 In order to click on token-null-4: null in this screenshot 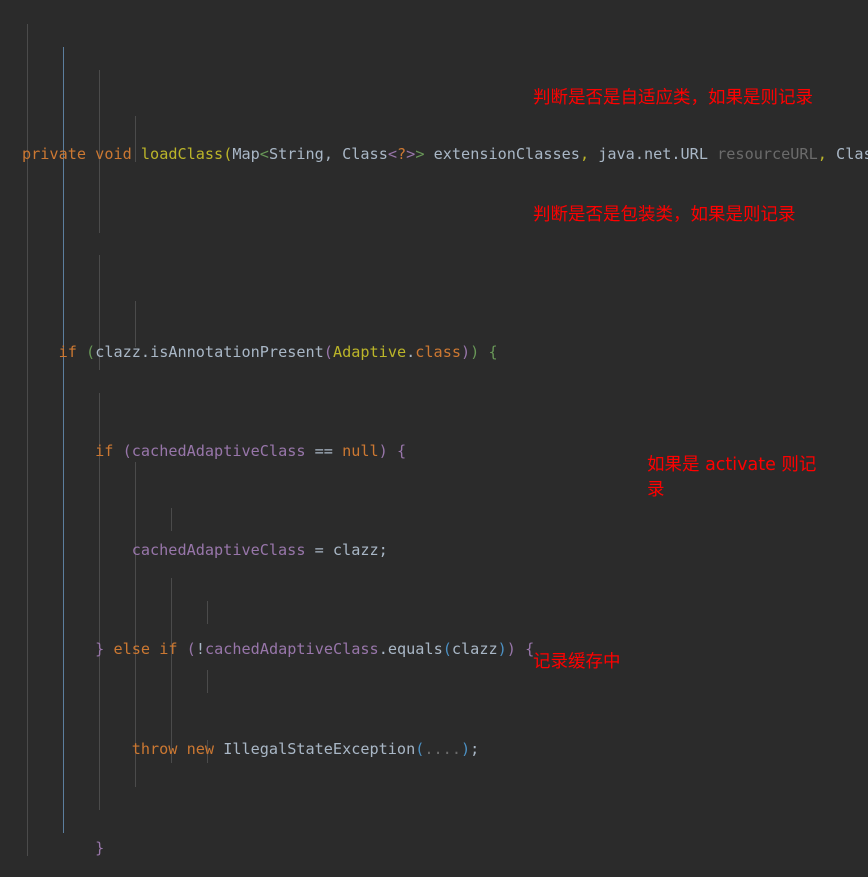, I will do `click(360, 451)`.